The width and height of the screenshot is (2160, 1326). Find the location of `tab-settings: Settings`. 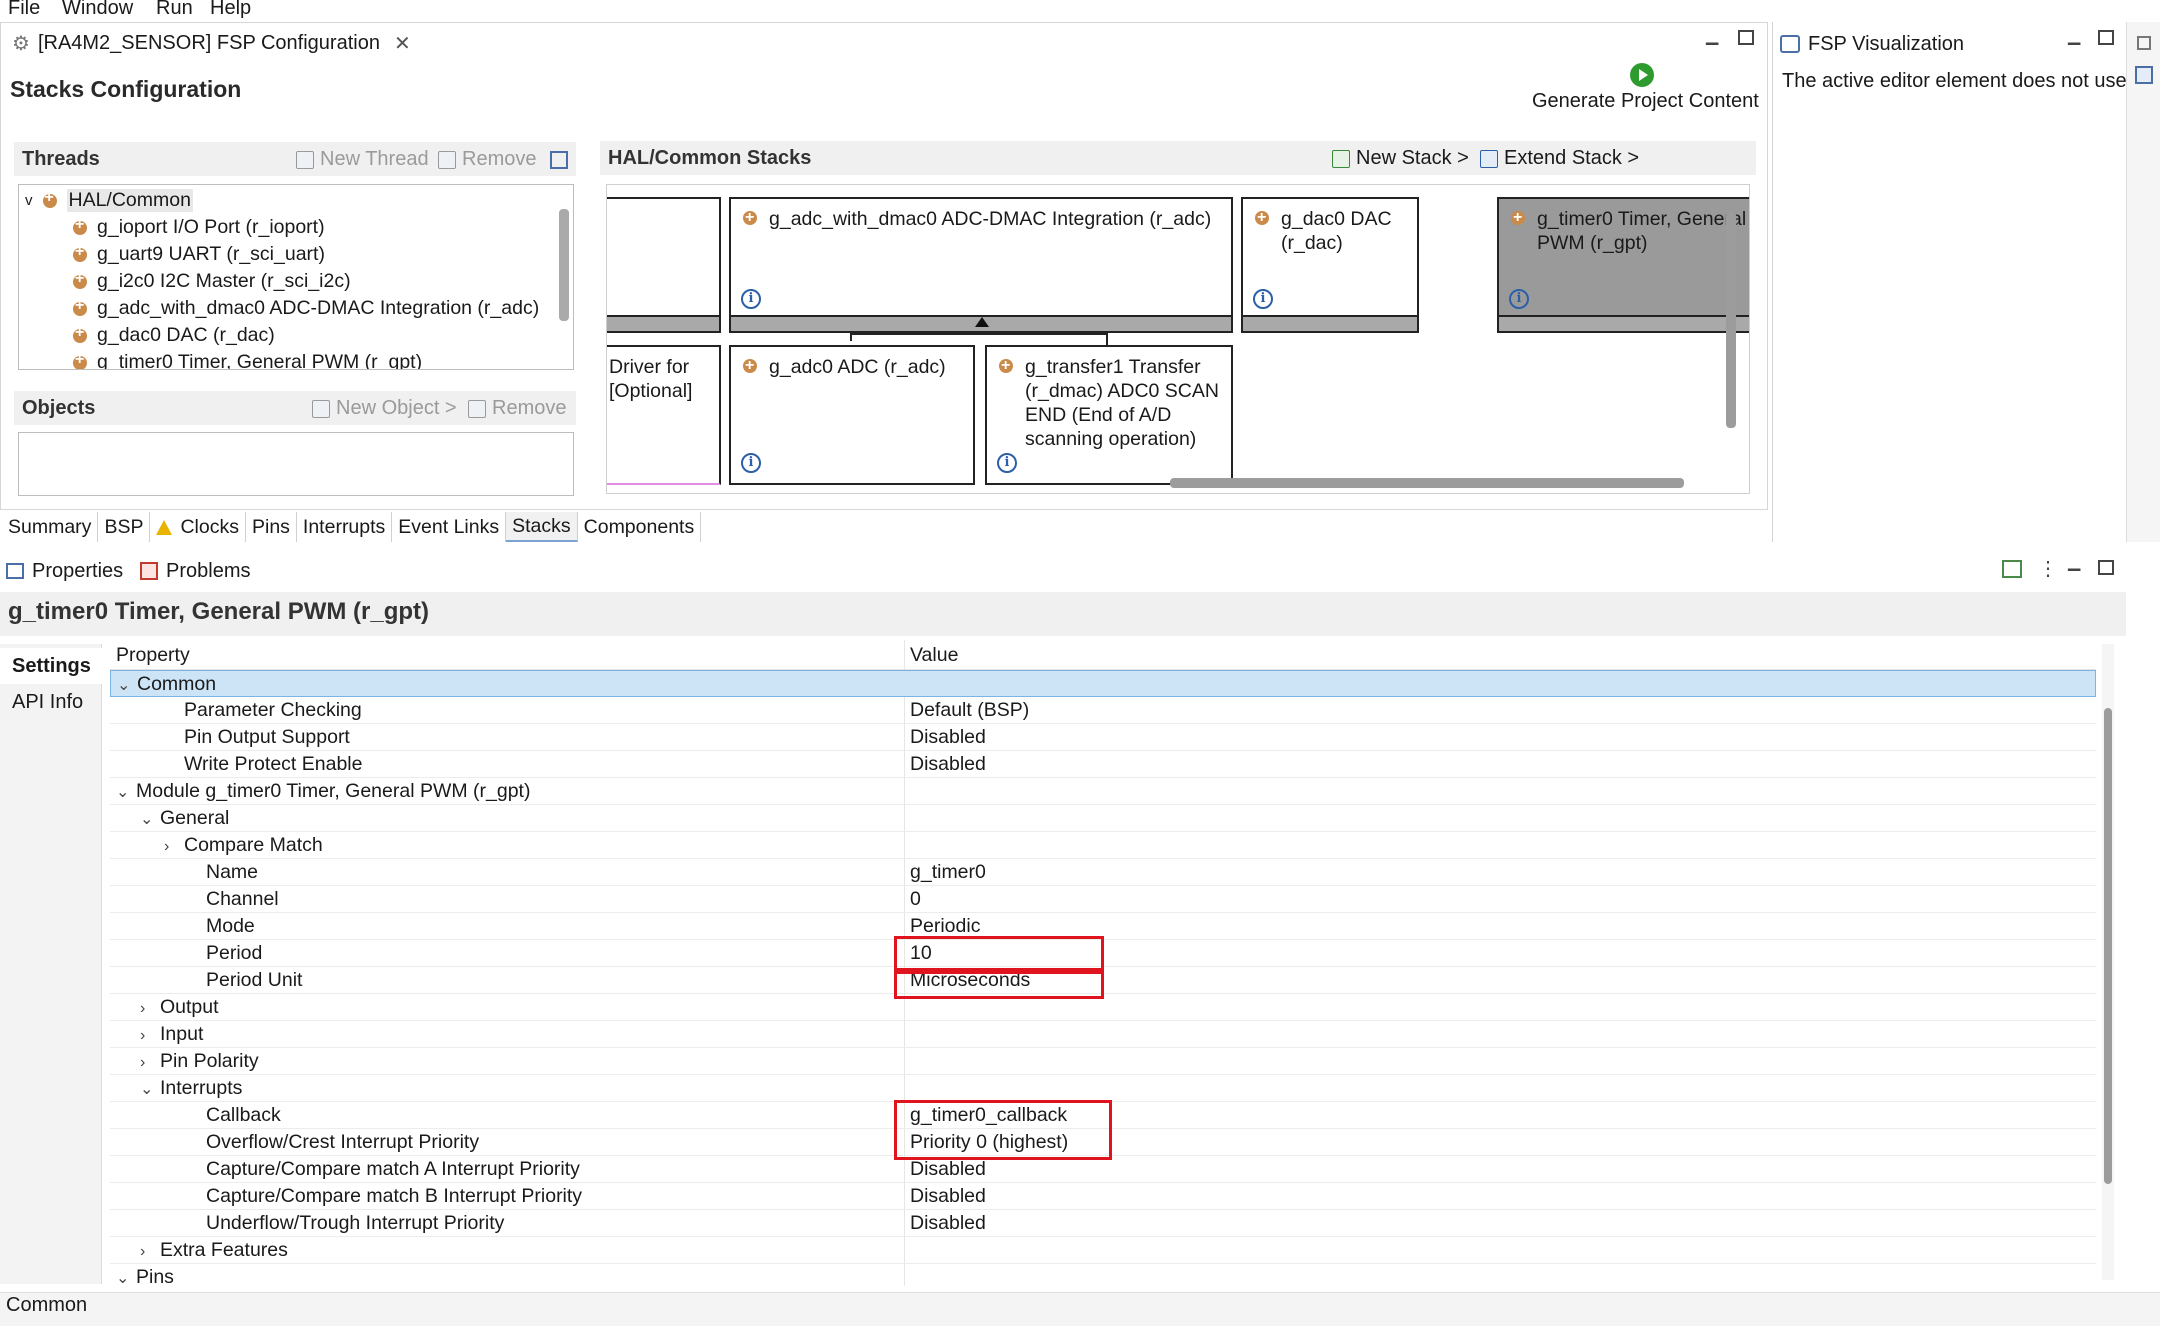

tab-settings: Settings is located at coordinates (51, 666).